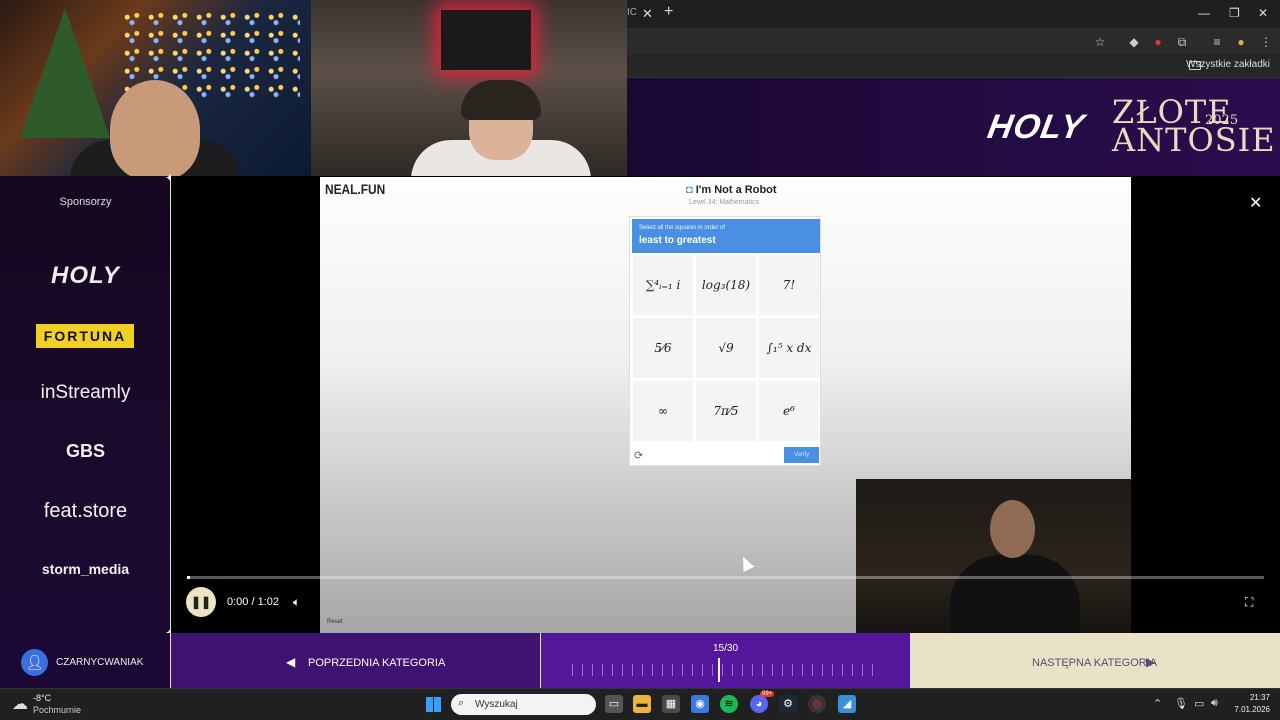 The width and height of the screenshot is (1280, 720). What do you see at coordinates (689, 190) in the screenshot?
I see `robot-icon: ◘` at bounding box center [689, 190].